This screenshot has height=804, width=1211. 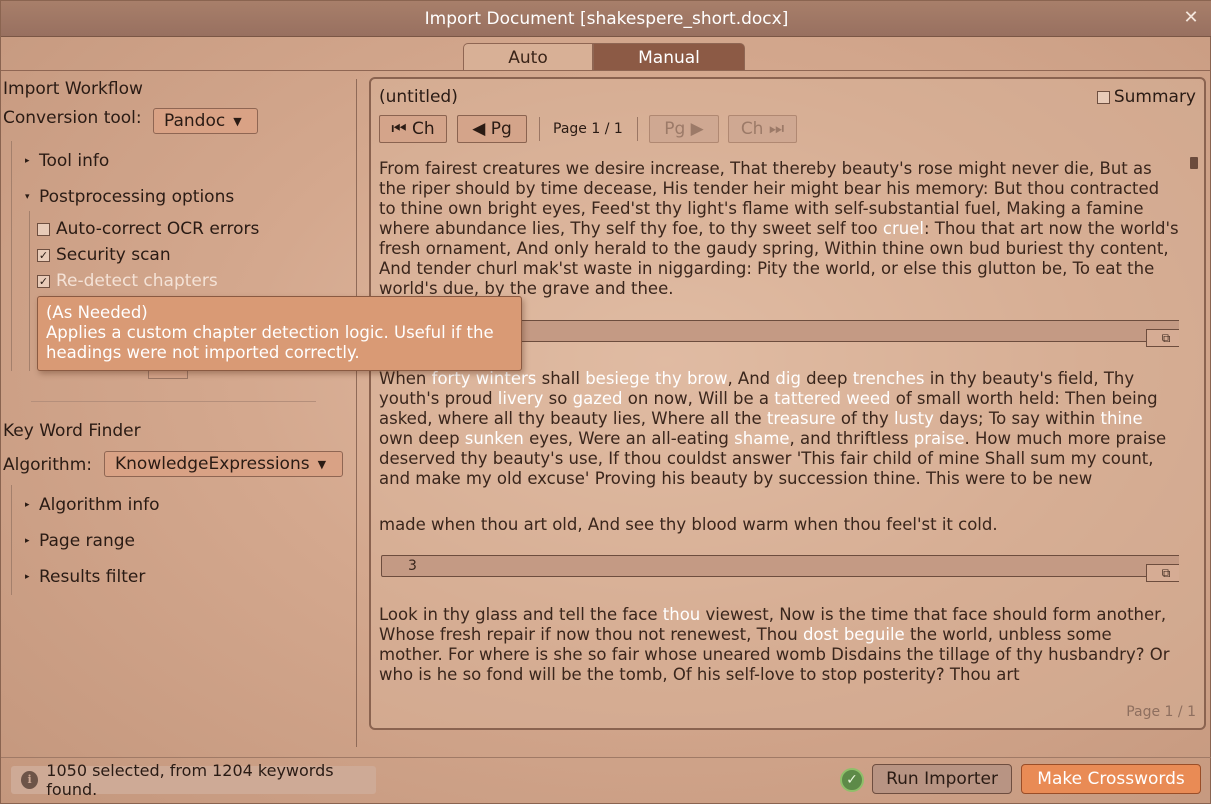 What do you see at coordinates (27, 197) in the screenshot?
I see `chevron-down-icon: ▾` at bounding box center [27, 197].